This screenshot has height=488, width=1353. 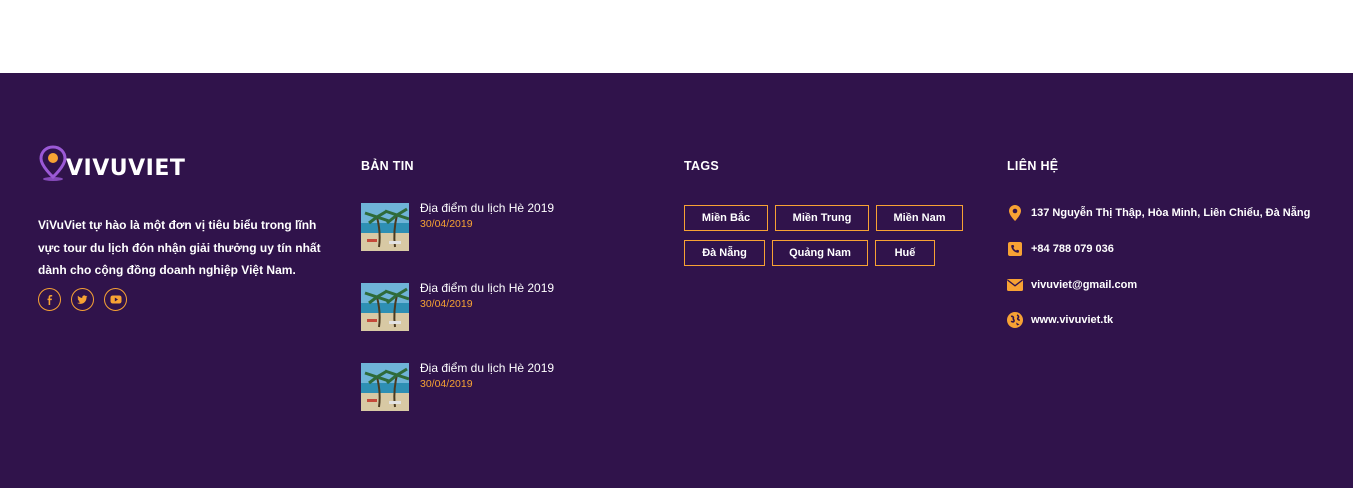 I want to click on social-links, so click(x=82, y=299).